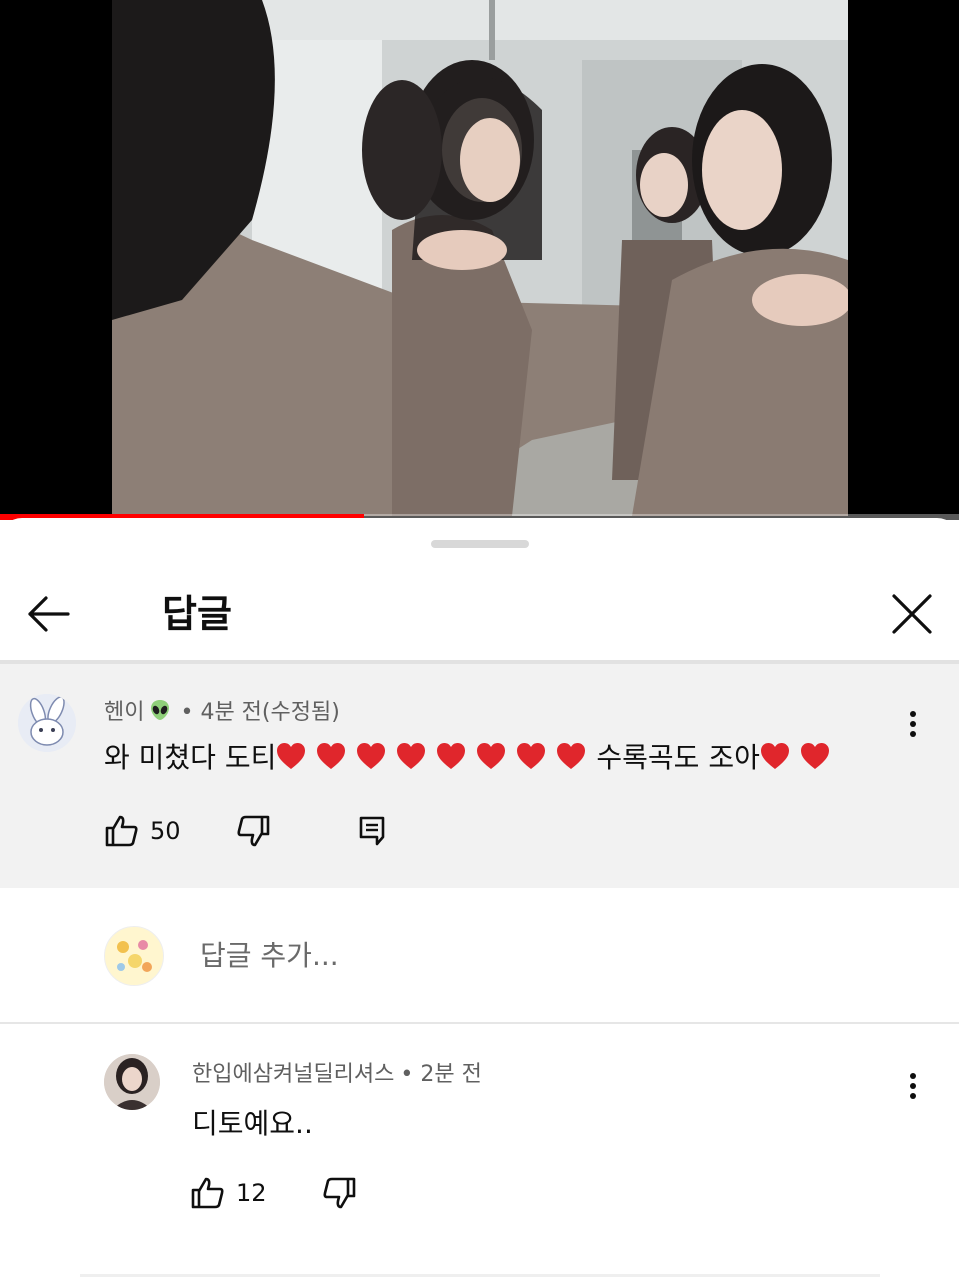  What do you see at coordinates (190, 757) in the screenshot?
I see `comment-text-start: 와 미쳤다 도티` at bounding box center [190, 757].